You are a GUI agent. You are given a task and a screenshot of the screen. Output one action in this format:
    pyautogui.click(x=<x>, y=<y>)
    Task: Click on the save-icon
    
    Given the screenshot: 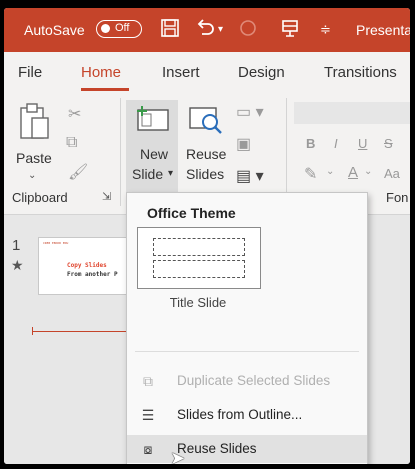 What is the action you would take?
    pyautogui.click(x=170, y=30)
    